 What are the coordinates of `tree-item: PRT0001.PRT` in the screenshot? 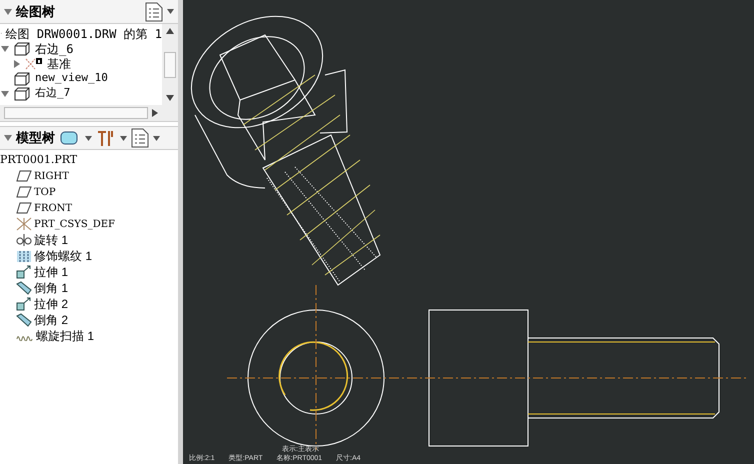 It's located at (89, 160).